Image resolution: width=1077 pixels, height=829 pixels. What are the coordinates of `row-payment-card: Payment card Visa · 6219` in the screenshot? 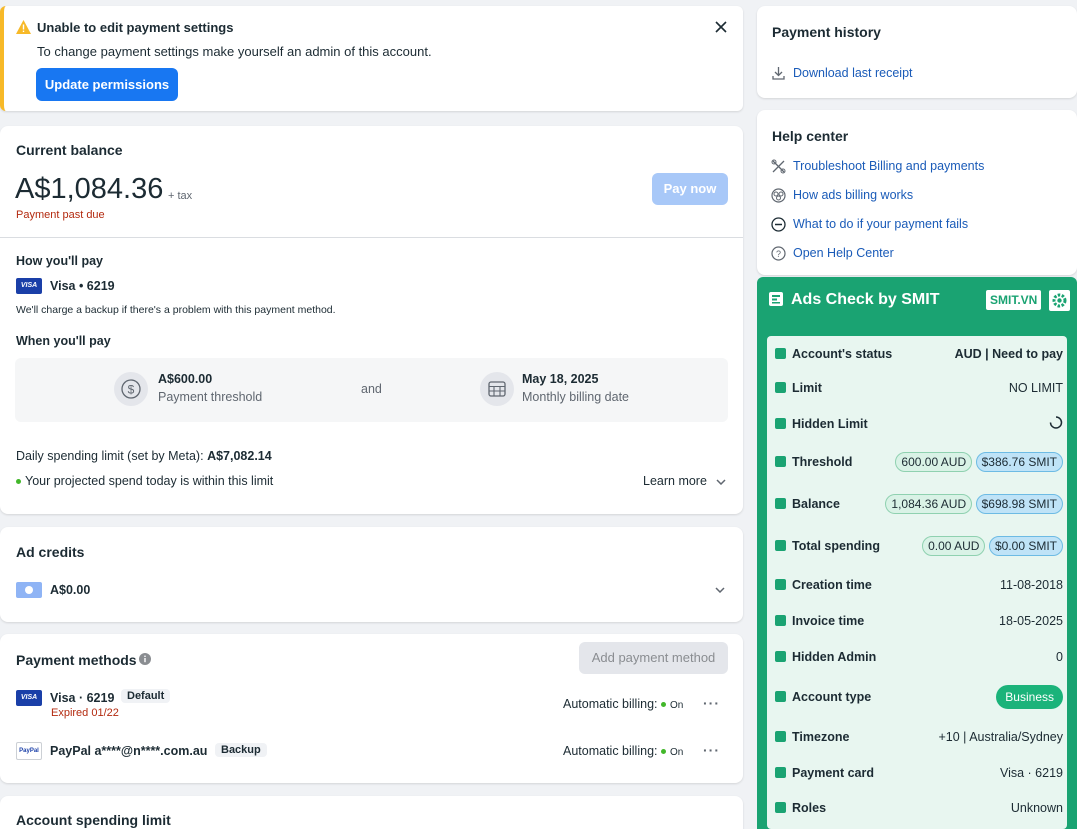 It's located at (919, 773).